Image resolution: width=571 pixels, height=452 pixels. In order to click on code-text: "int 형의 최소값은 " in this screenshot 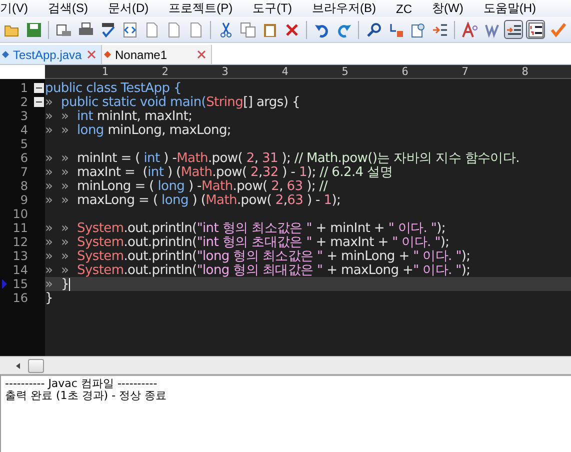, I will do `click(254, 228)`.